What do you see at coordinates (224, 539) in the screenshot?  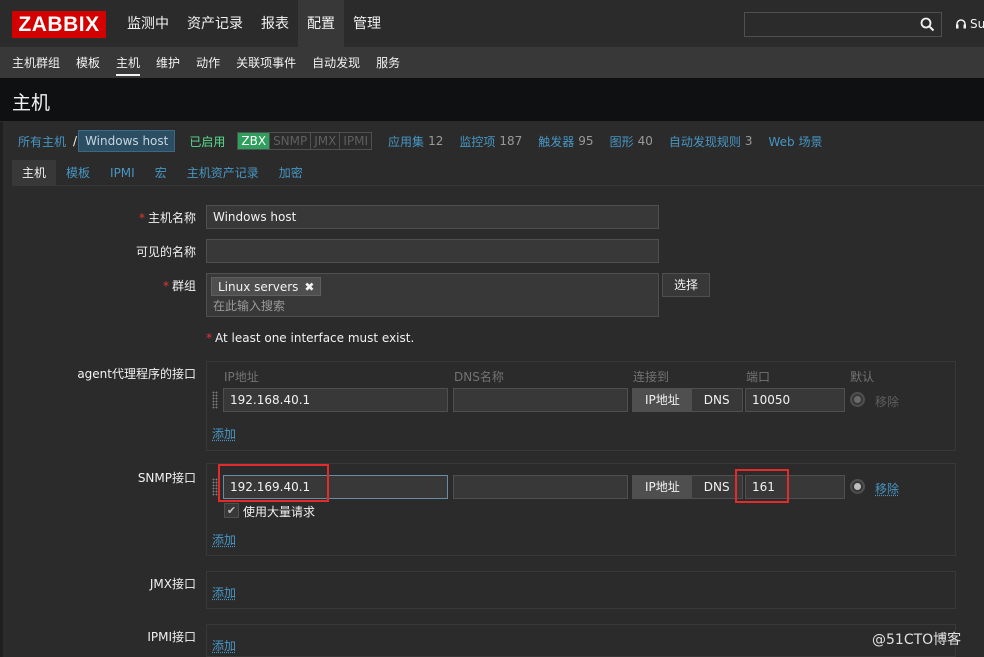 I see `snmp-add-link: 添加` at bounding box center [224, 539].